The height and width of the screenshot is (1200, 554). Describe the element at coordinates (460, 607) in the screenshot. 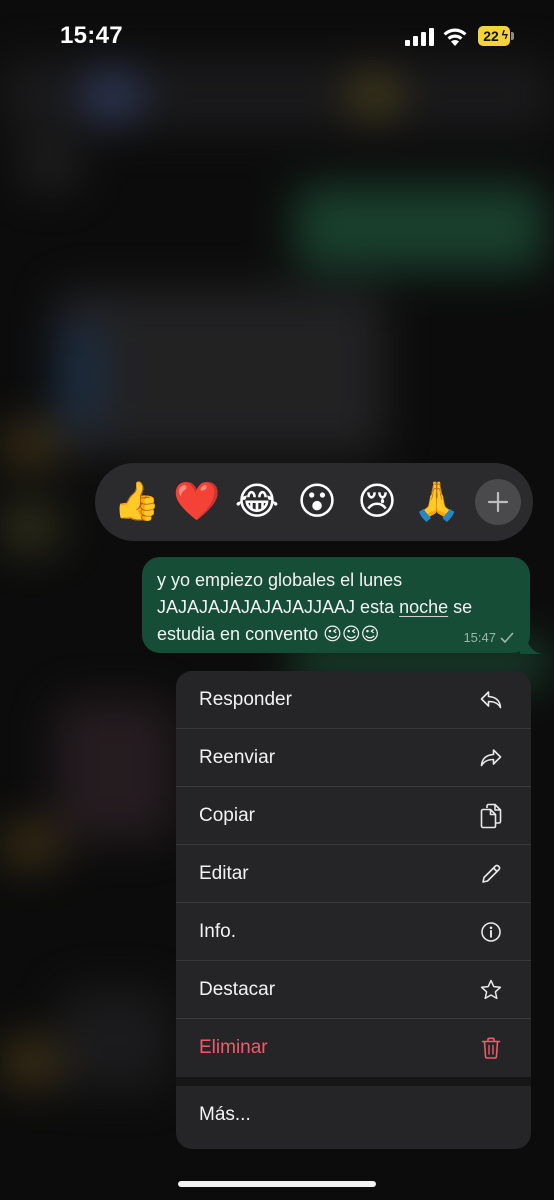

I see `message-line-2-end: se` at that location.